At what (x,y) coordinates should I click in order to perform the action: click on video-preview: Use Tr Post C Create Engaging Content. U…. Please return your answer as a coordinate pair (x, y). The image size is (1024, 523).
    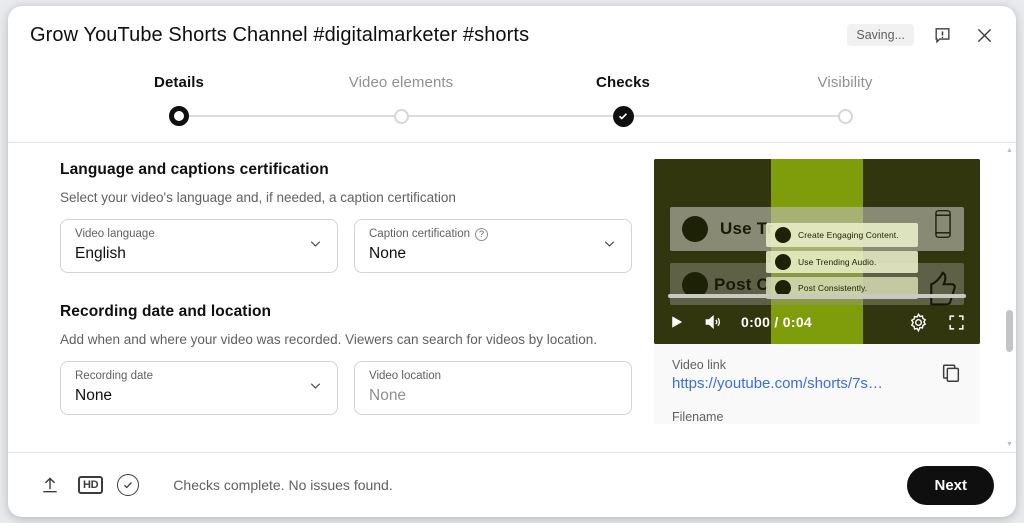
    Looking at the image, I should click on (817, 251).